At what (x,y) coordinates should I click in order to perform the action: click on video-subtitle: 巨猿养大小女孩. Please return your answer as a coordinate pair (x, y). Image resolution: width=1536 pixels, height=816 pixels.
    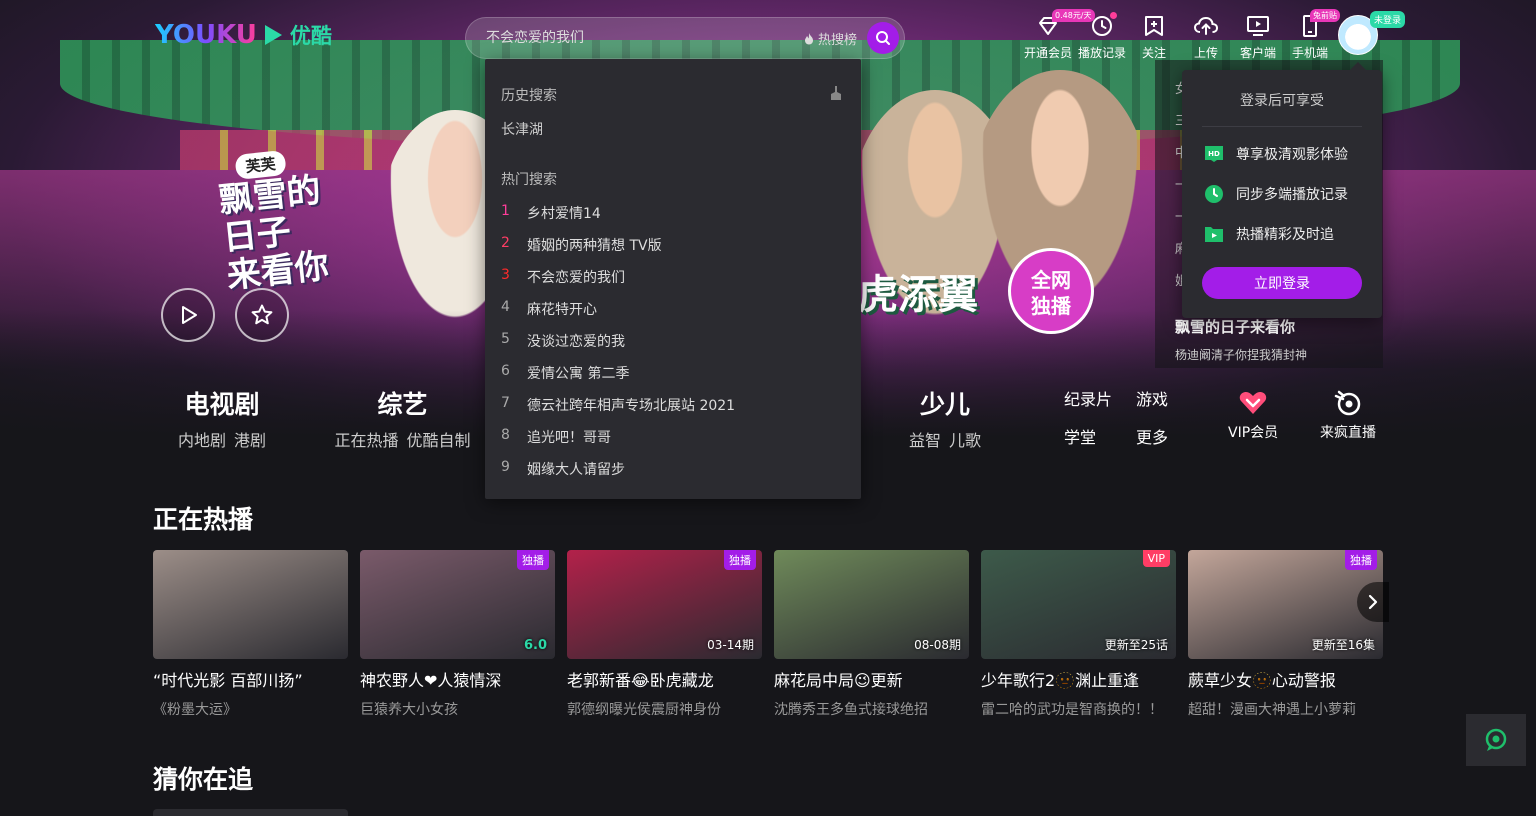
    Looking at the image, I should click on (409, 710).